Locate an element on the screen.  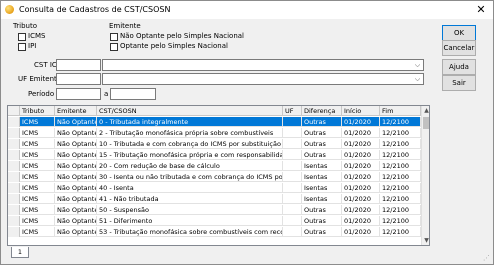
tributo-label: Tributo is located at coordinates (25, 26).